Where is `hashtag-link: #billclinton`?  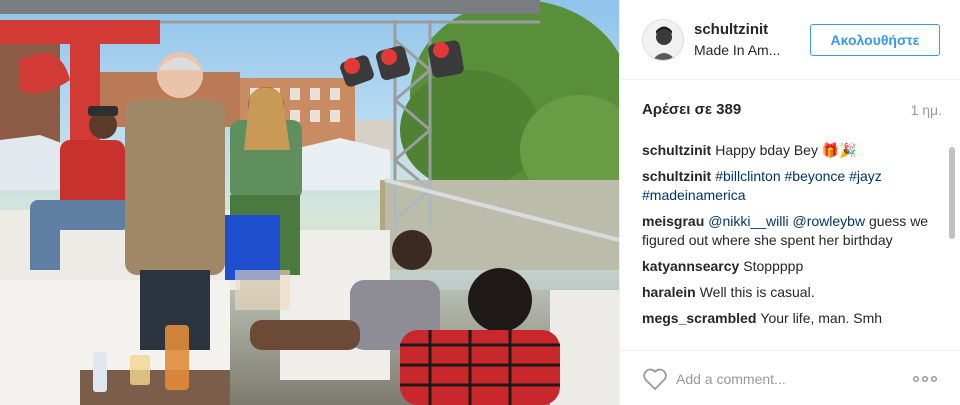 hashtag-link: #billclinton is located at coordinates (747, 176).